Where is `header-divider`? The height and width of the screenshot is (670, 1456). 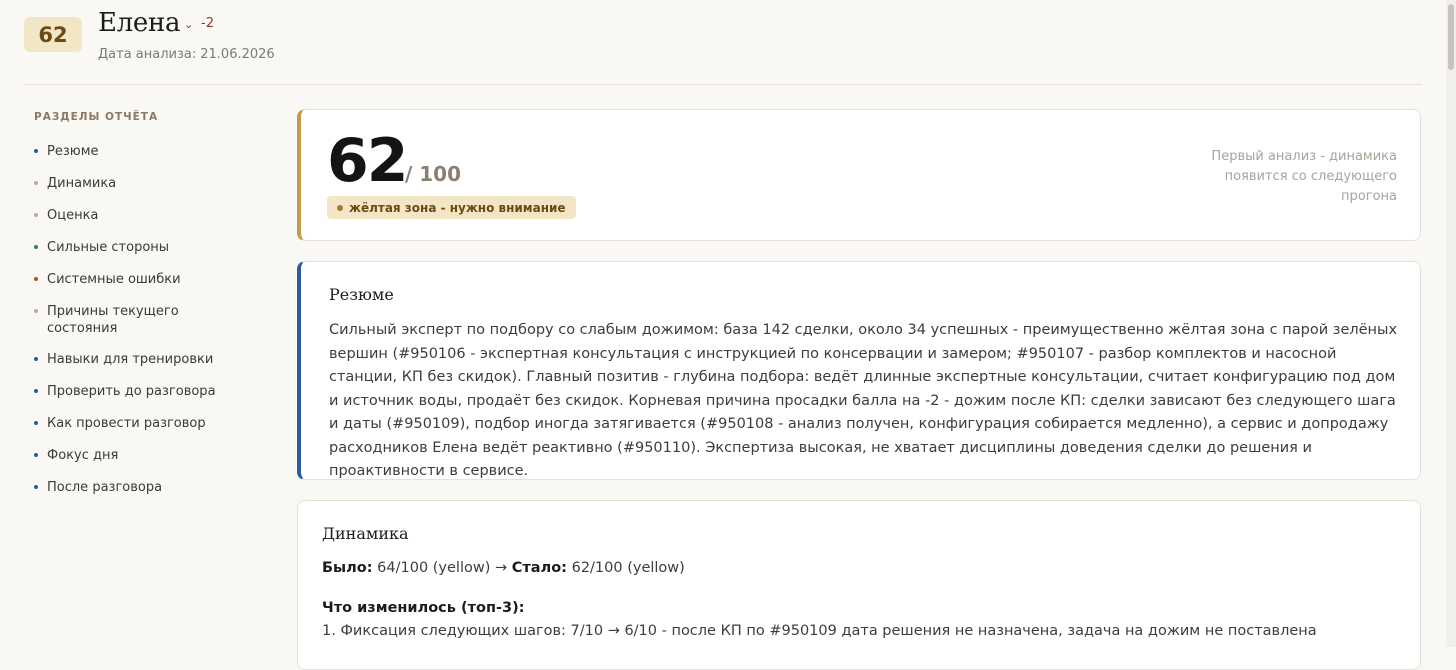 header-divider is located at coordinates (723, 84).